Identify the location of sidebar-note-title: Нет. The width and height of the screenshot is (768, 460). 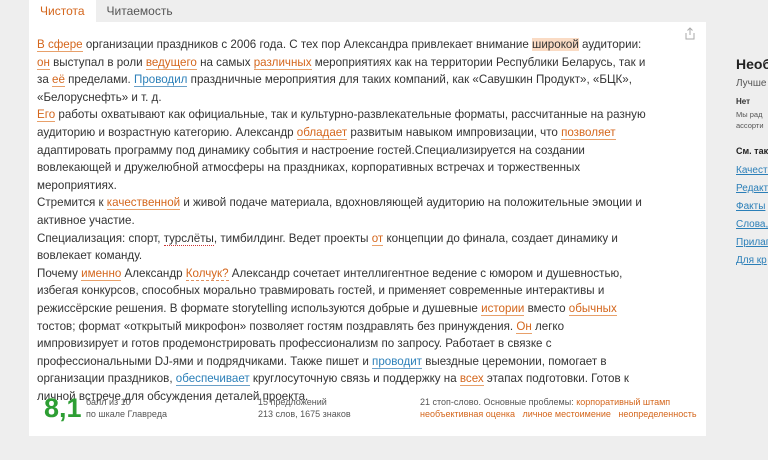
(743, 101).